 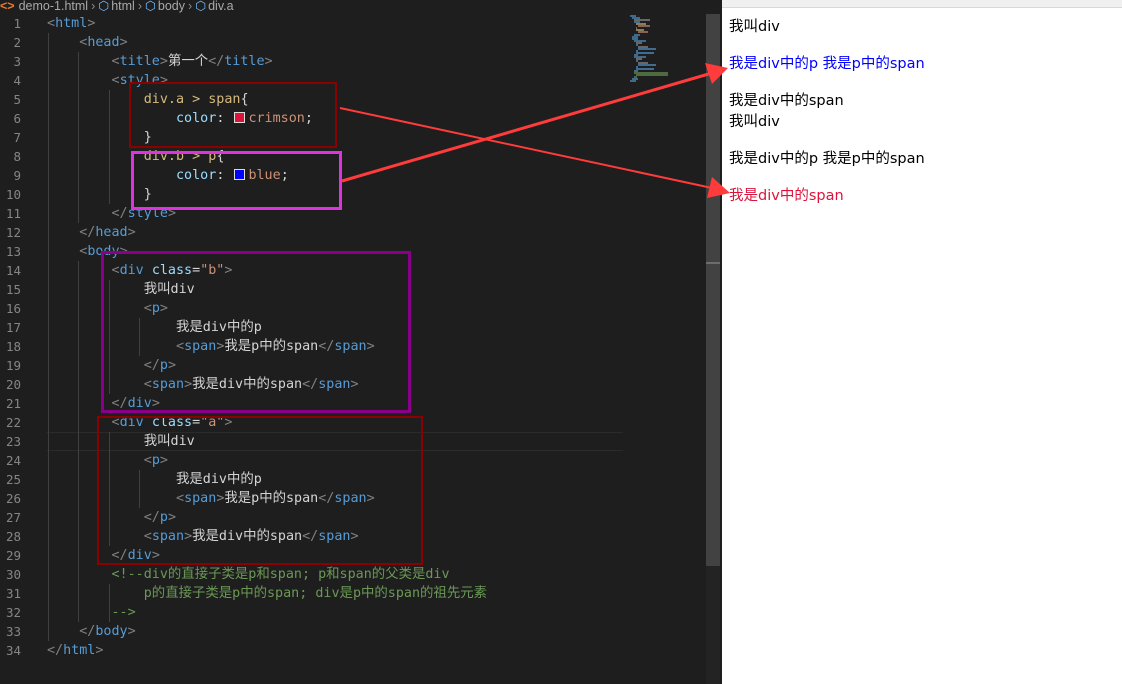 I want to click on line-number: 16, so click(x=13, y=308).